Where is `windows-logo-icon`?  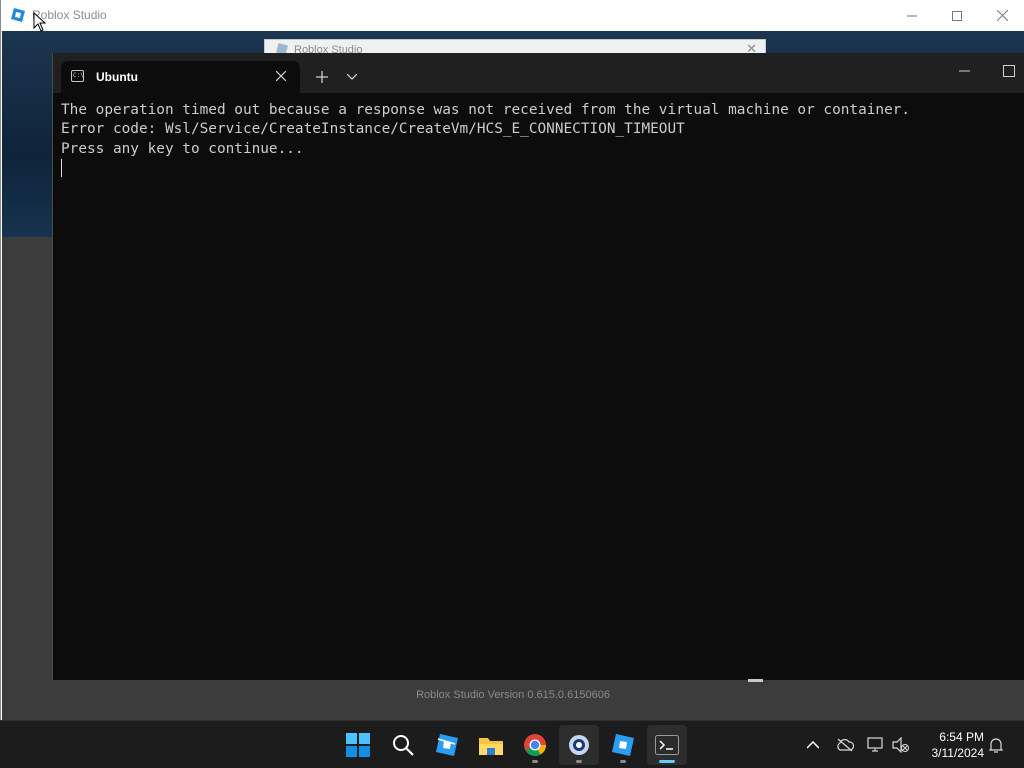
windows-logo-icon is located at coordinates (358, 745).